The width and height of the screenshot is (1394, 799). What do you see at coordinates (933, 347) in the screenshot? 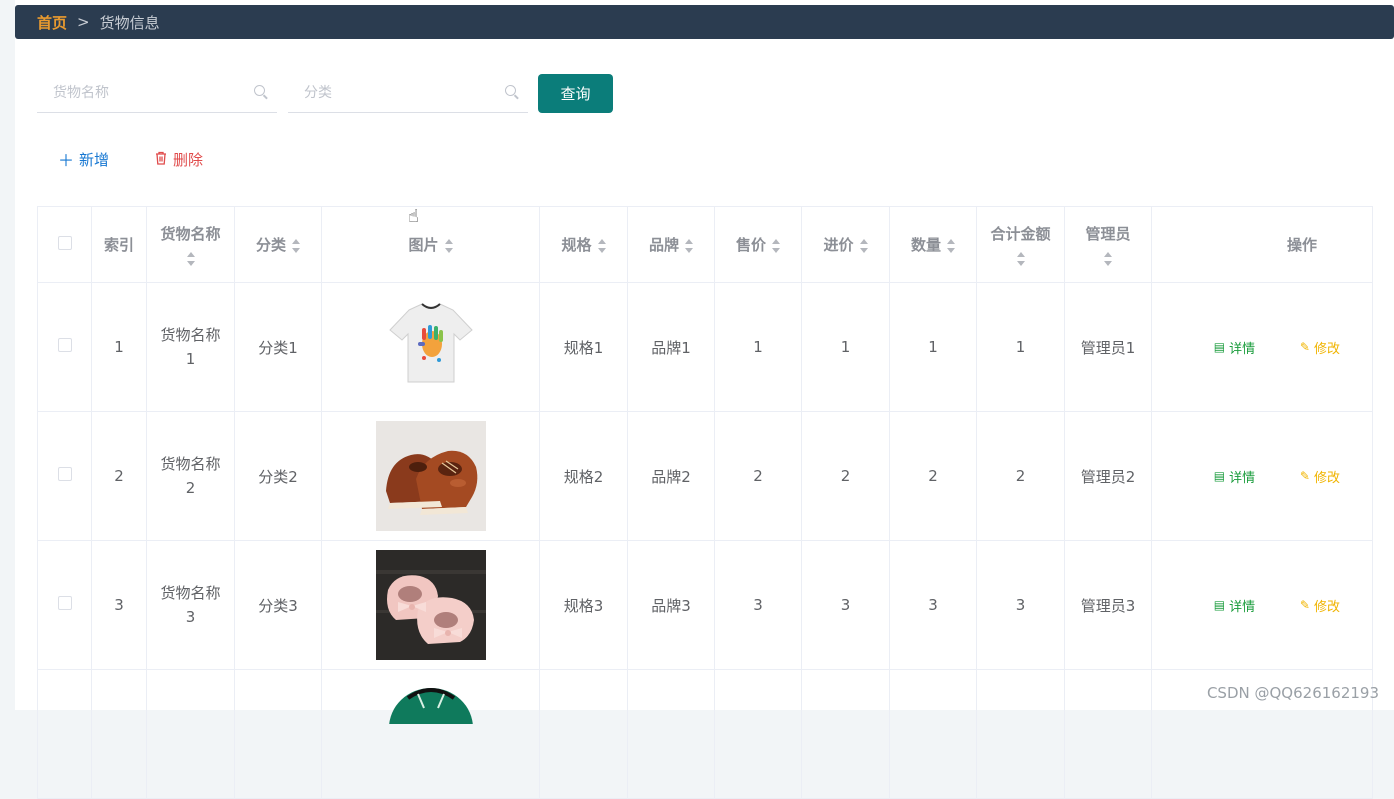
I see `quantity-cell: 1` at bounding box center [933, 347].